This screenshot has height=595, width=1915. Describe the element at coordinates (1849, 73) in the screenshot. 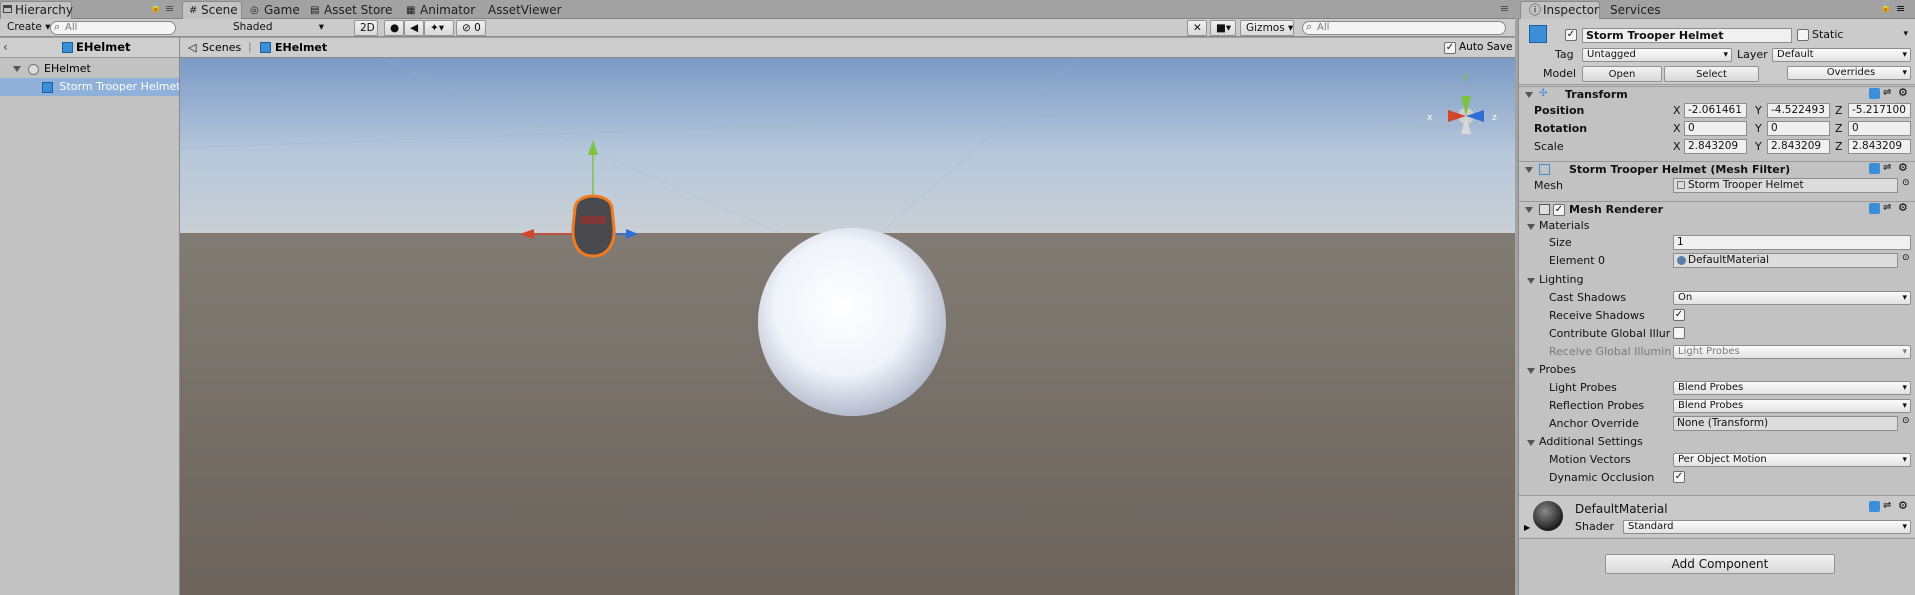

I see `overrides-dropdown: Overrides` at that location.